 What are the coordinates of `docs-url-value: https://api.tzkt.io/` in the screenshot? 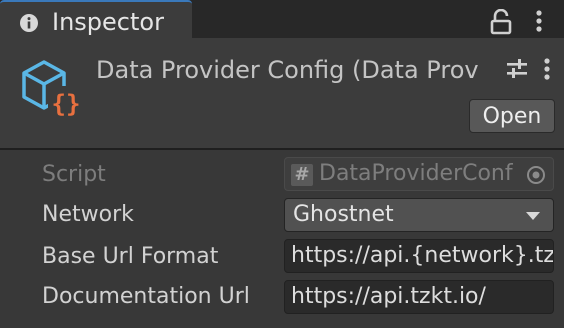 It's located at (388, 296).